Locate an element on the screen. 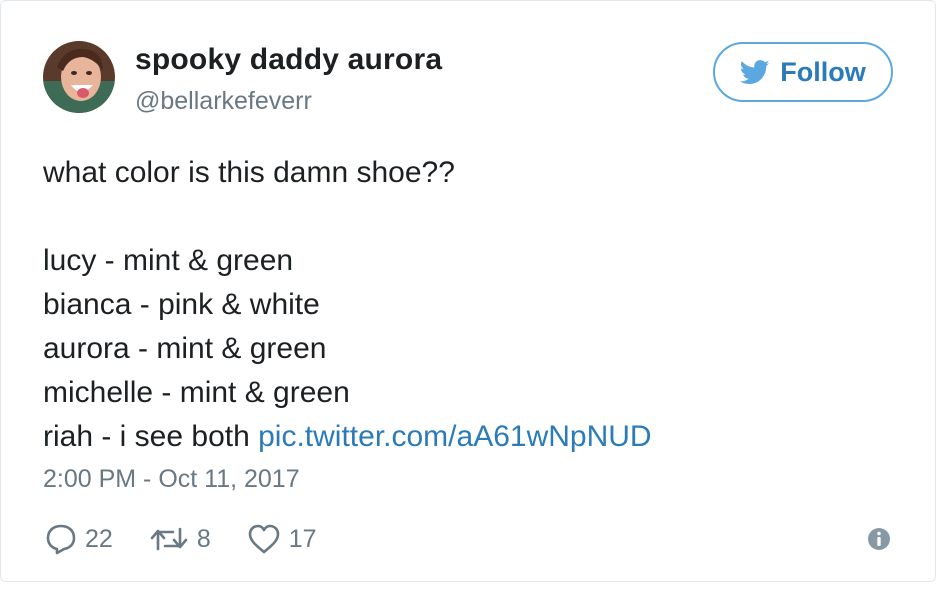 The height and width of the screenshot is (590, 944). tweet-timestamp: 2:00 PM - Oct 11, 2017 is located at coordinates (171, 479).